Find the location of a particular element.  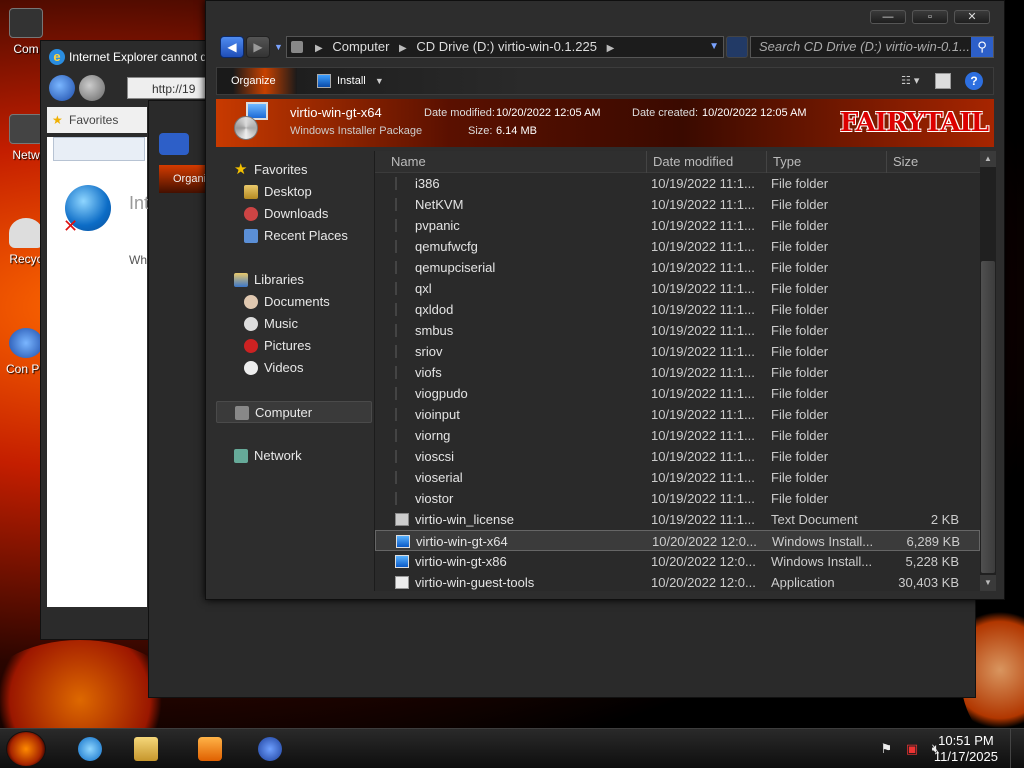

install-button: Install ▼ is located at coordinates (350, 81).